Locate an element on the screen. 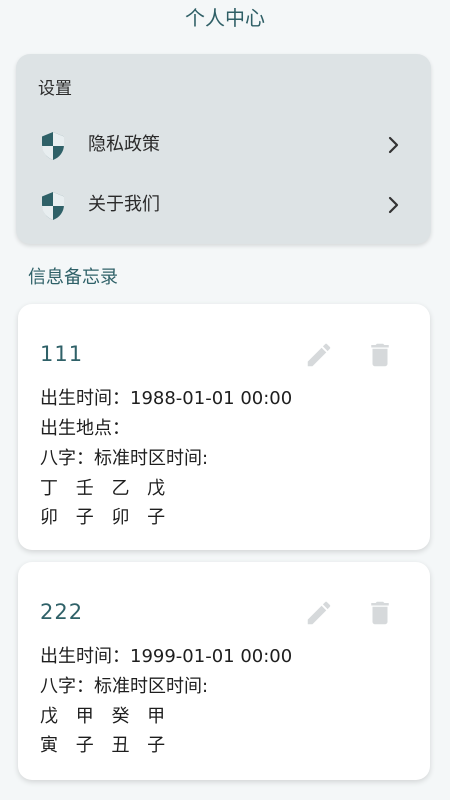 Image resolution: width=450 pixels, height=800 pixels. birth-time: 出生时间：1988-01-01 00:00 is located at coordinates (166, 398).